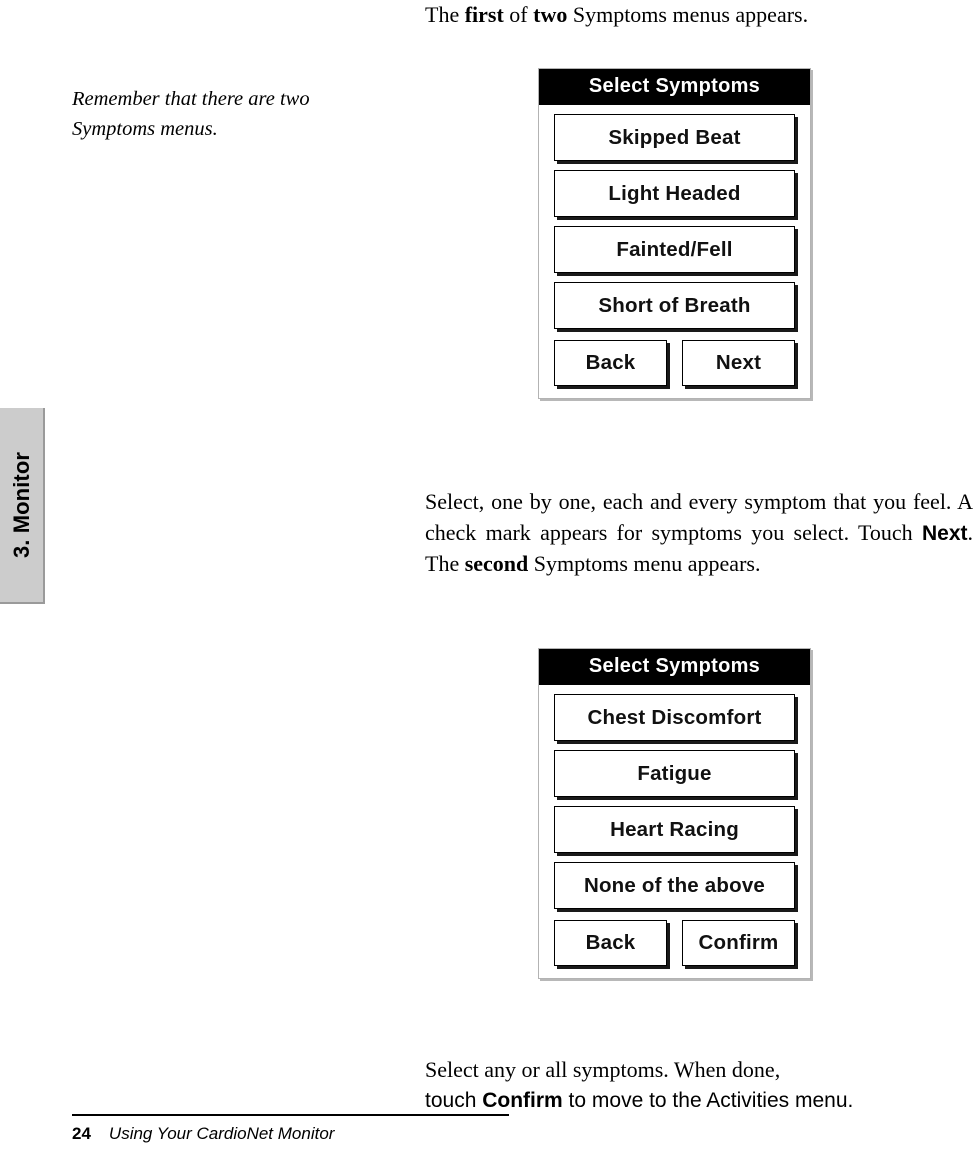 This screenshot has height=1152, width=973. What do you see at coordinates (445, 14) in the screenshot?
I see `intro-text-1: The` at bounding box center [445, 14].